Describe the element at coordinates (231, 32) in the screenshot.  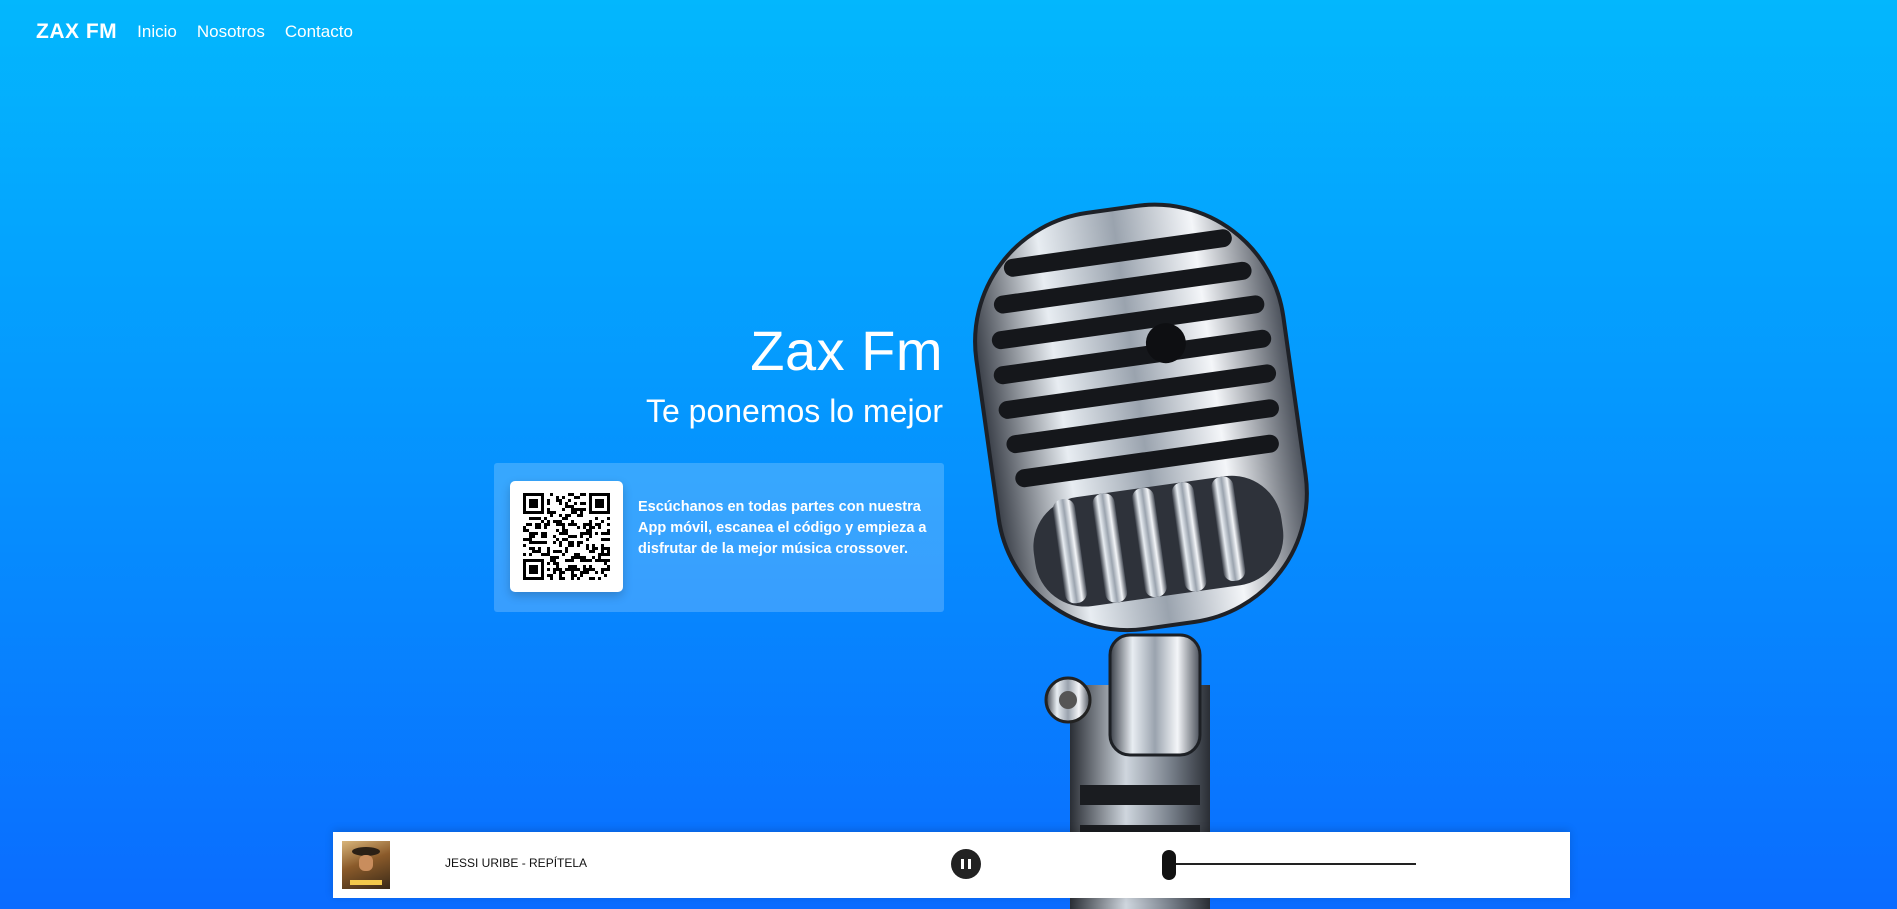
I see `nav-link-nosotros: Nosotros` at that location.